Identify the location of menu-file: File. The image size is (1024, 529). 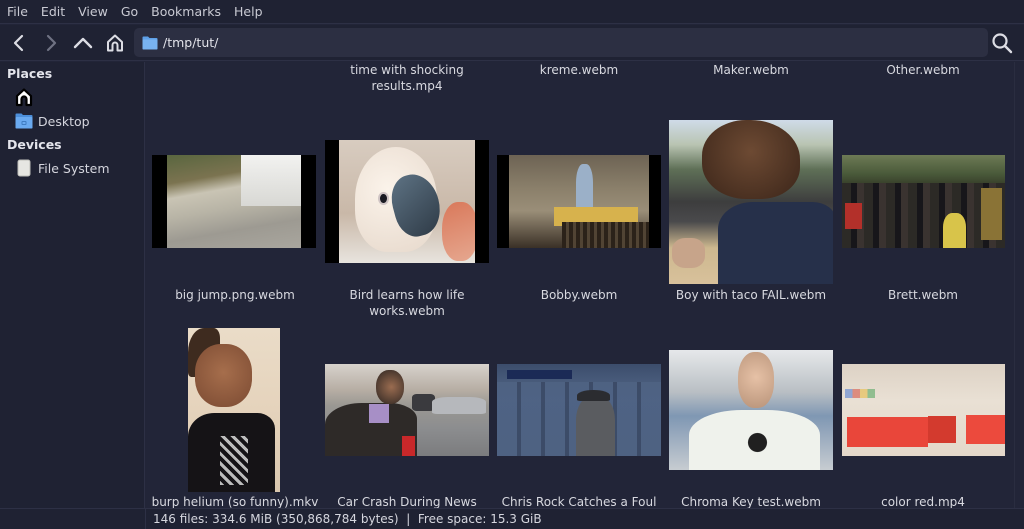
(17, 11).